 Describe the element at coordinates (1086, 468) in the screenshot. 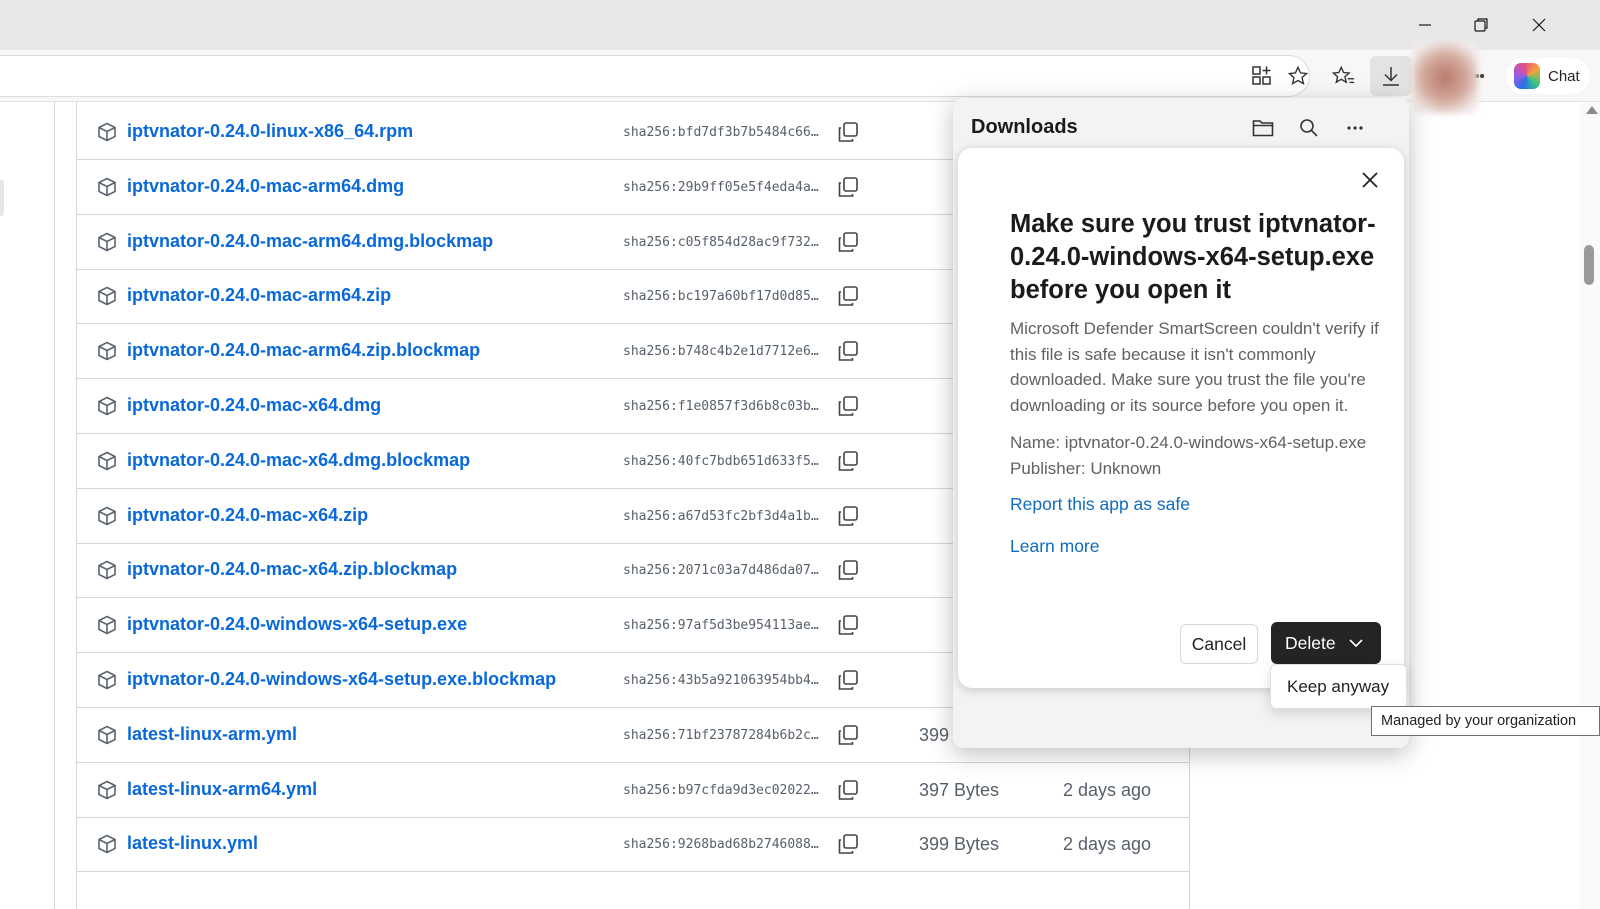

I see `publisher-line: Publisher: Unknown` at that location.